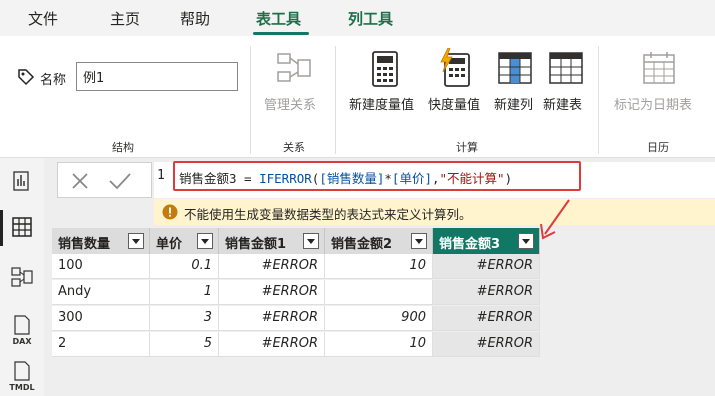 The image size is (715, 396). What do you see at coordinates (22, 228) in the screenshot?
I see `table-view-icon` at bounding box center [22, 228].